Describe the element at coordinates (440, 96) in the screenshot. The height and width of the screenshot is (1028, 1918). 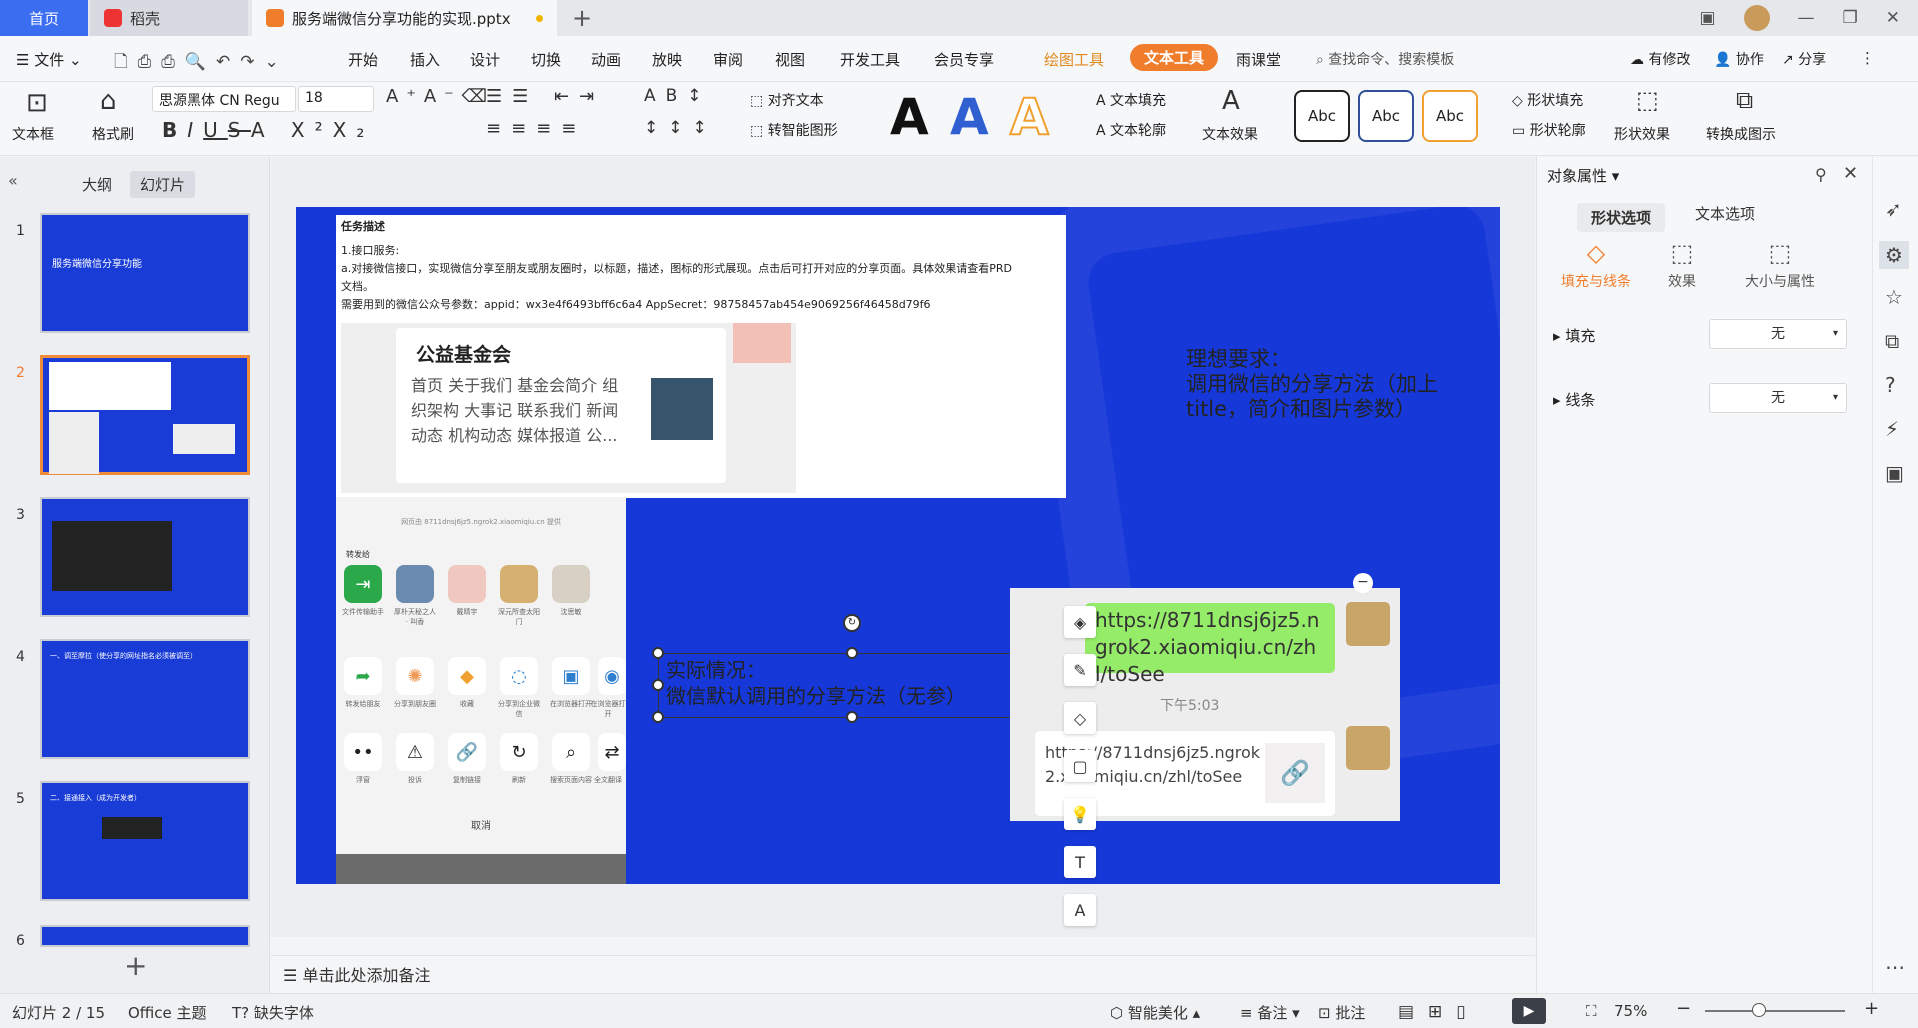
I see `font-size-adjust-icons: A⁺A⁻⌫` at that location.